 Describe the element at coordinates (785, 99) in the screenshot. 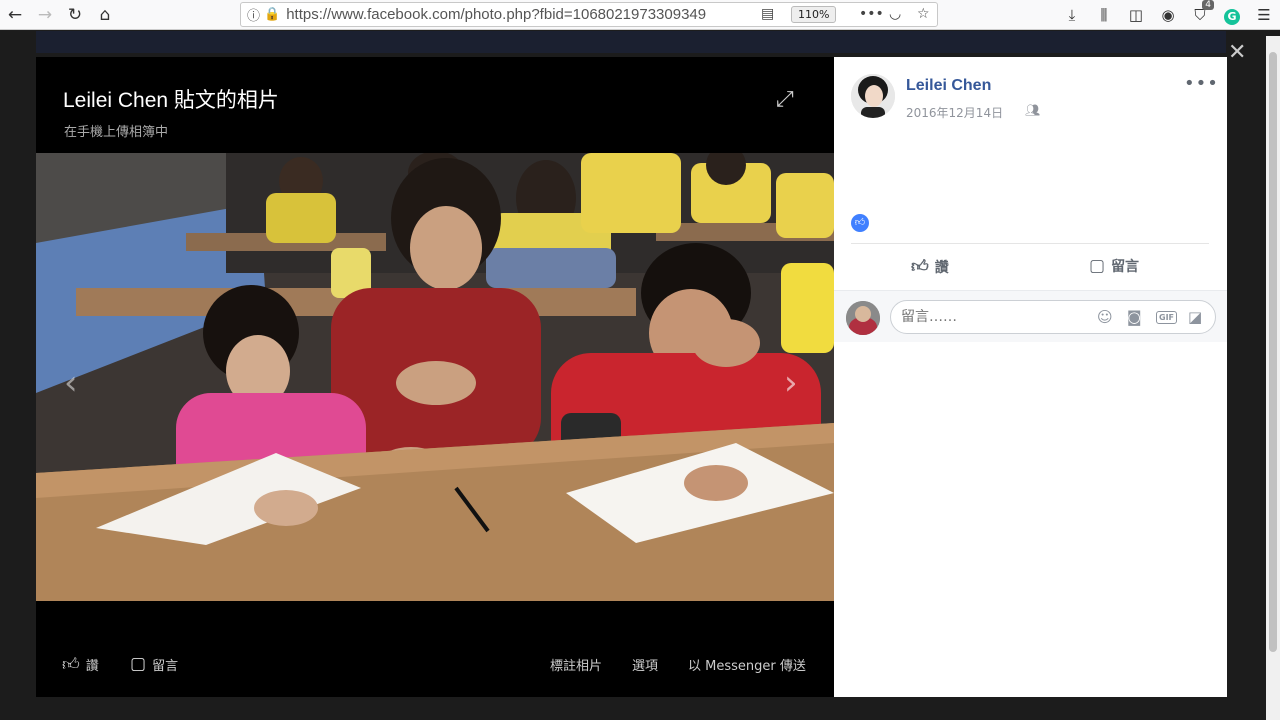

I see `fullscreen-icon: ⤢` at that location.